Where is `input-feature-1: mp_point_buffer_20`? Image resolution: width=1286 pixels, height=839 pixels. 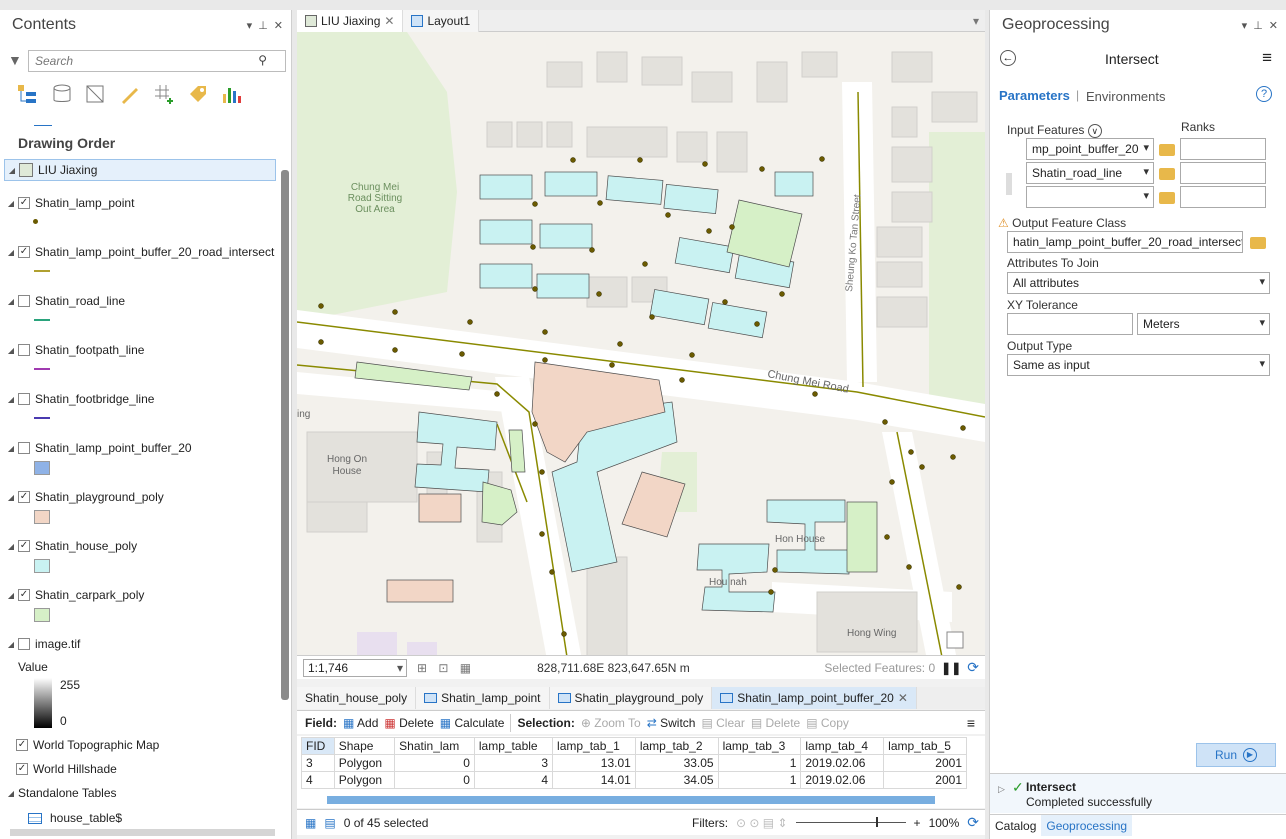 input-feature-1: mp_point_buffer_20 is located at coordinates (1090, 149).